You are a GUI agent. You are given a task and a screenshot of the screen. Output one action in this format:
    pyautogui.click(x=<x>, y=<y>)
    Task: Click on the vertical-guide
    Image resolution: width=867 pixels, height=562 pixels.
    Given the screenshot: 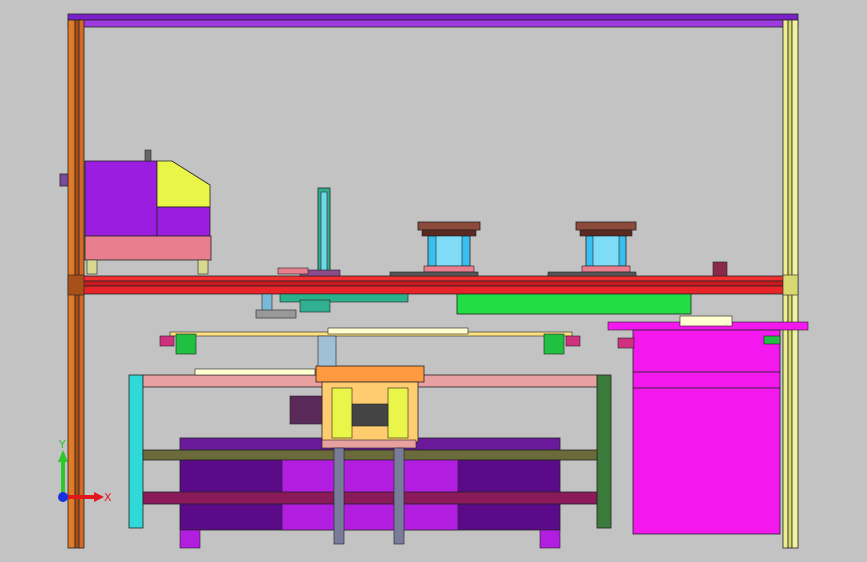 What is the action you would take?
    pyautogui.click(x=309, y=232)
    